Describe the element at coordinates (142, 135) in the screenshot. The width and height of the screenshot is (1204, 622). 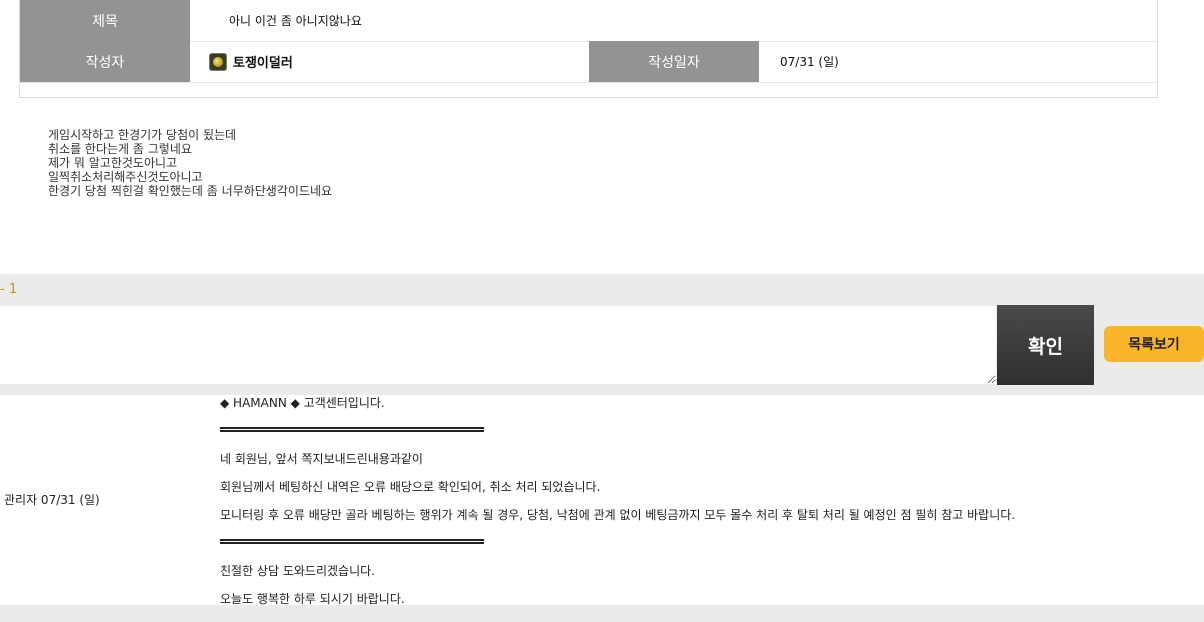
I see `body-line: 게임시작하고 한경기가 당첨이 됬는데` at that location.